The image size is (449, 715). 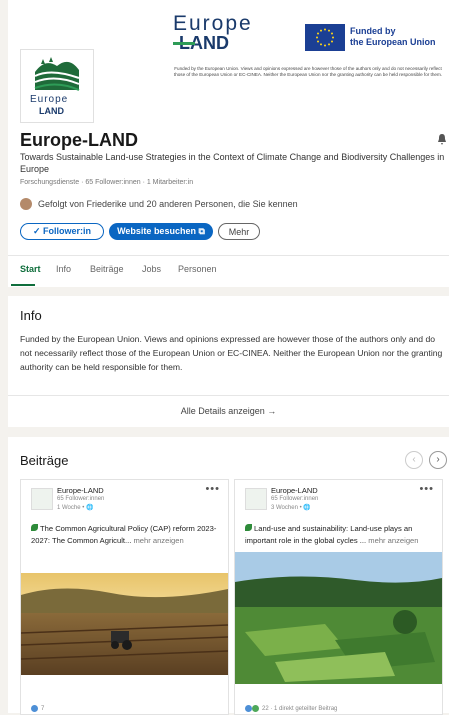 What do you see at coordinates (338, 618) in the screenshot?
I see `post-image-landscape` at bounding box center [338, 618].